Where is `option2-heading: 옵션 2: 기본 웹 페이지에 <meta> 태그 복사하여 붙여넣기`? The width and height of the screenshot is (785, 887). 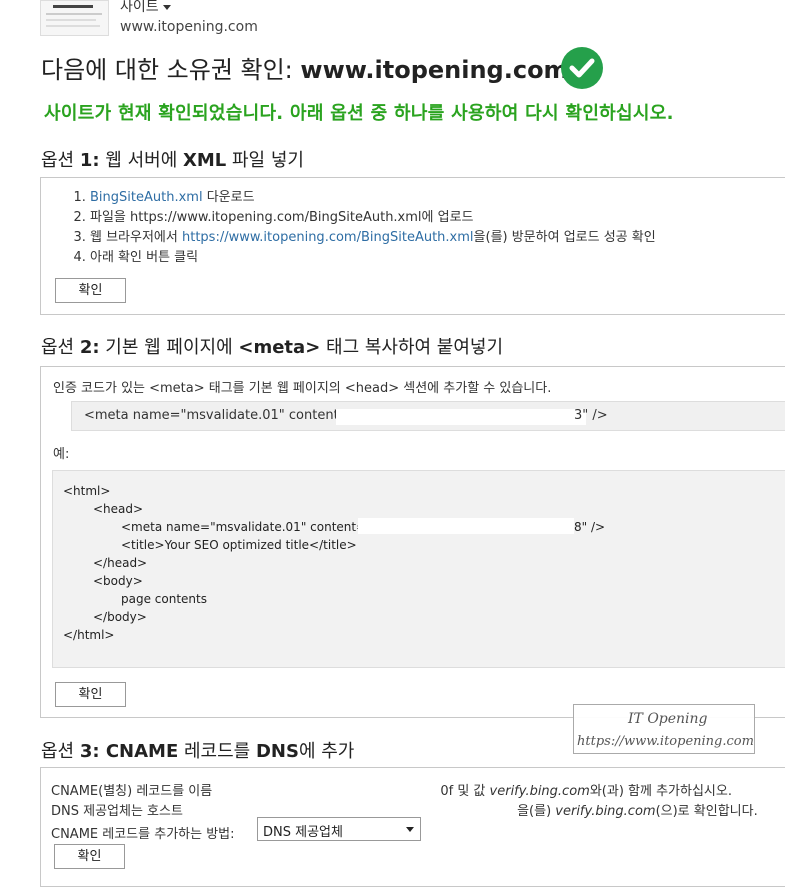
option2-heading: 옵션 2: 기본 웹 페이지에 <meta> 태그 복사하여 붙여넣기 is located at coordinates (272, 347).